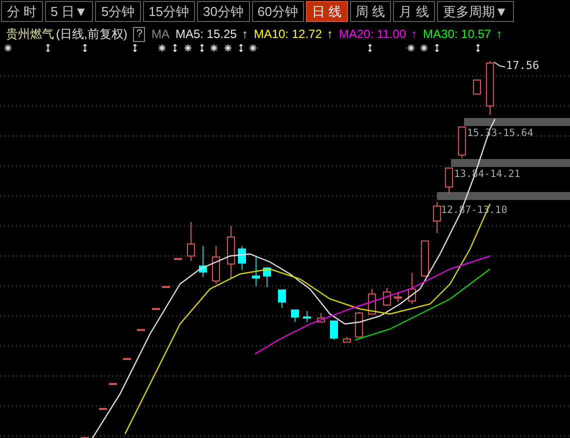  What do you see at coordinates (500, 65) in the screenshot?
I see `leader-line` at bounding box center [500, 65].